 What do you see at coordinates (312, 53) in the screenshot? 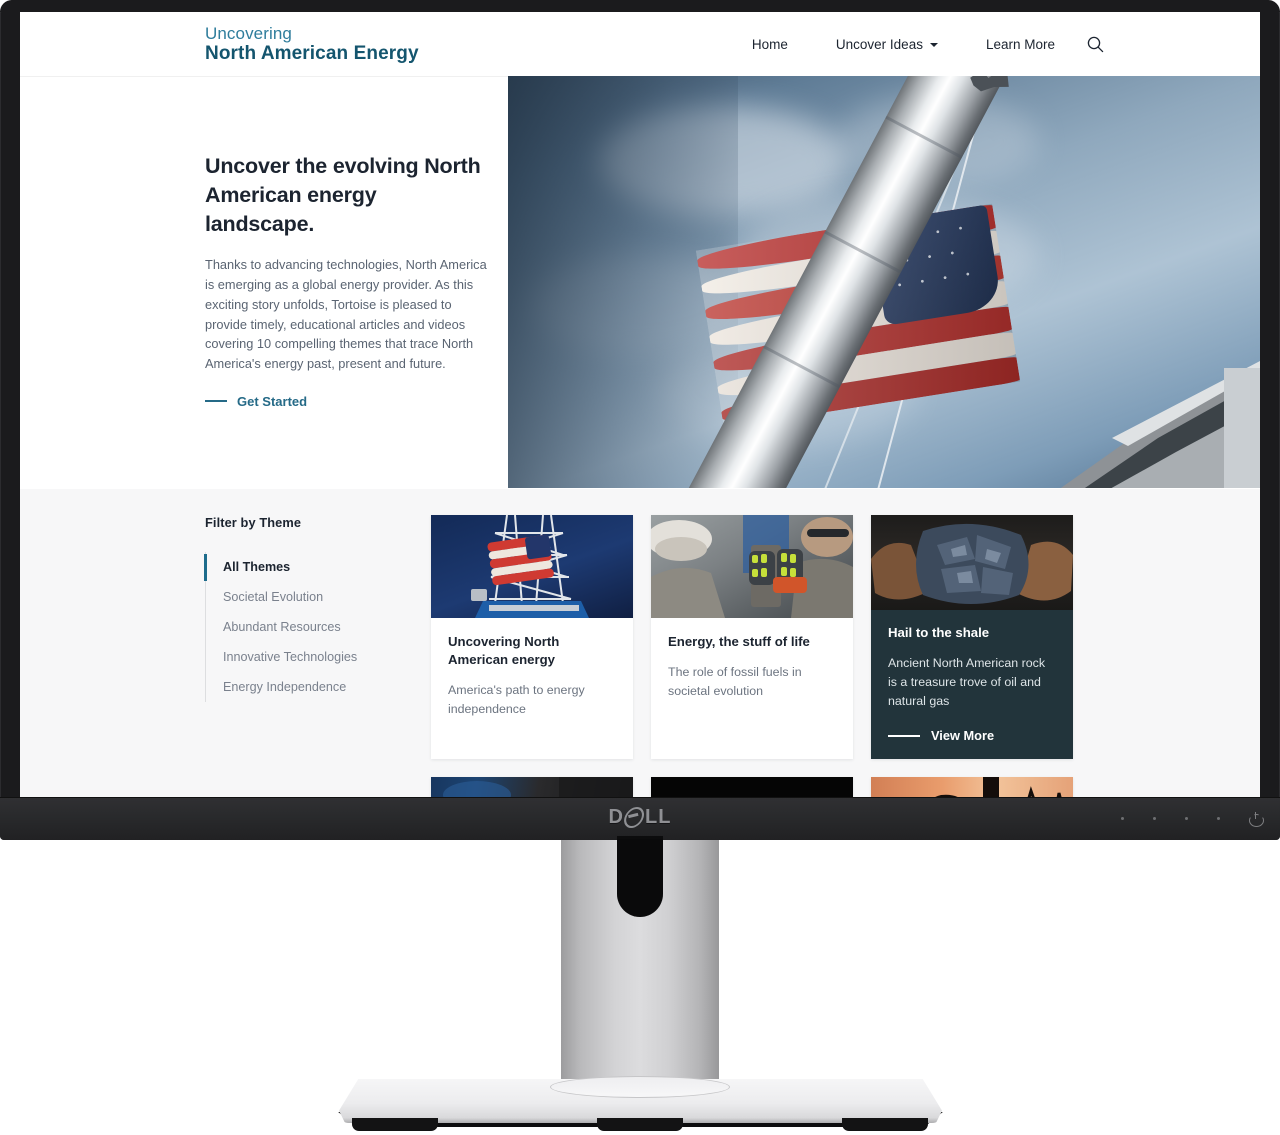
I see `logo-line-2: North American Energy` at bounding box center [312, 53].